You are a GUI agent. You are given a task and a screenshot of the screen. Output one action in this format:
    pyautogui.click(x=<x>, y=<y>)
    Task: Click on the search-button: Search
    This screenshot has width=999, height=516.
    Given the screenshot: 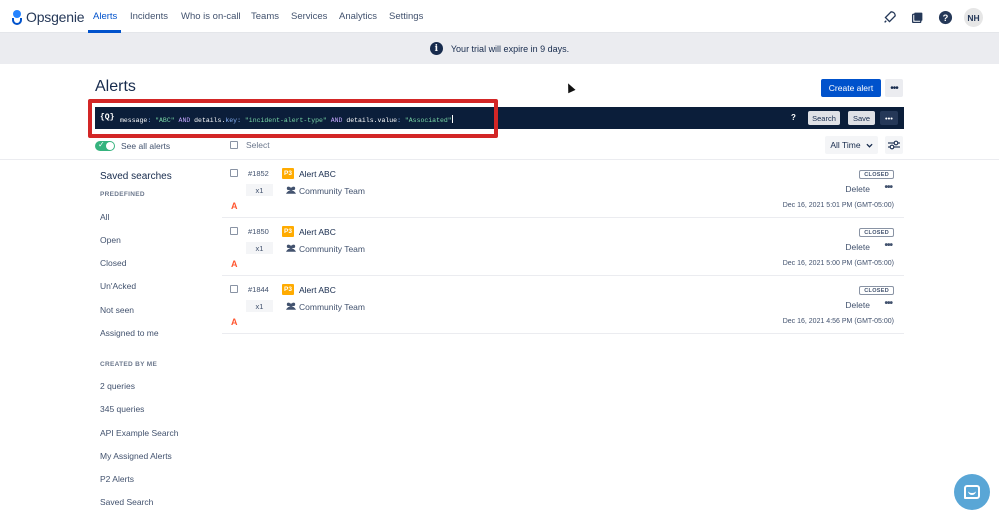 What is the action you would take?
    pyautogui.click(x=824, y=118)
    